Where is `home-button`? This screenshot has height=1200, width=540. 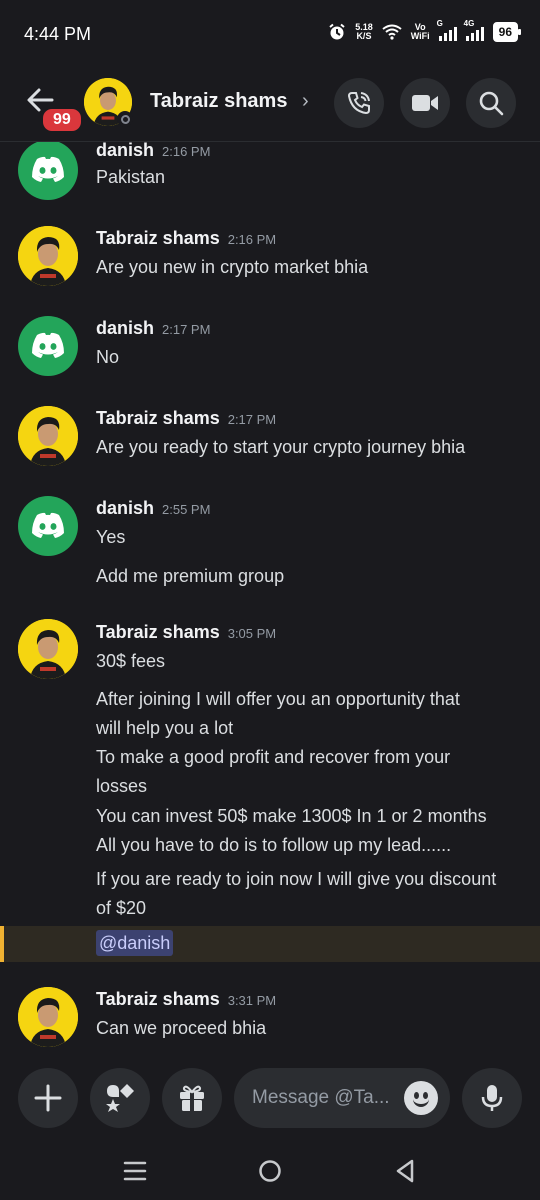
home-button is located at coordinates (270, 1171).